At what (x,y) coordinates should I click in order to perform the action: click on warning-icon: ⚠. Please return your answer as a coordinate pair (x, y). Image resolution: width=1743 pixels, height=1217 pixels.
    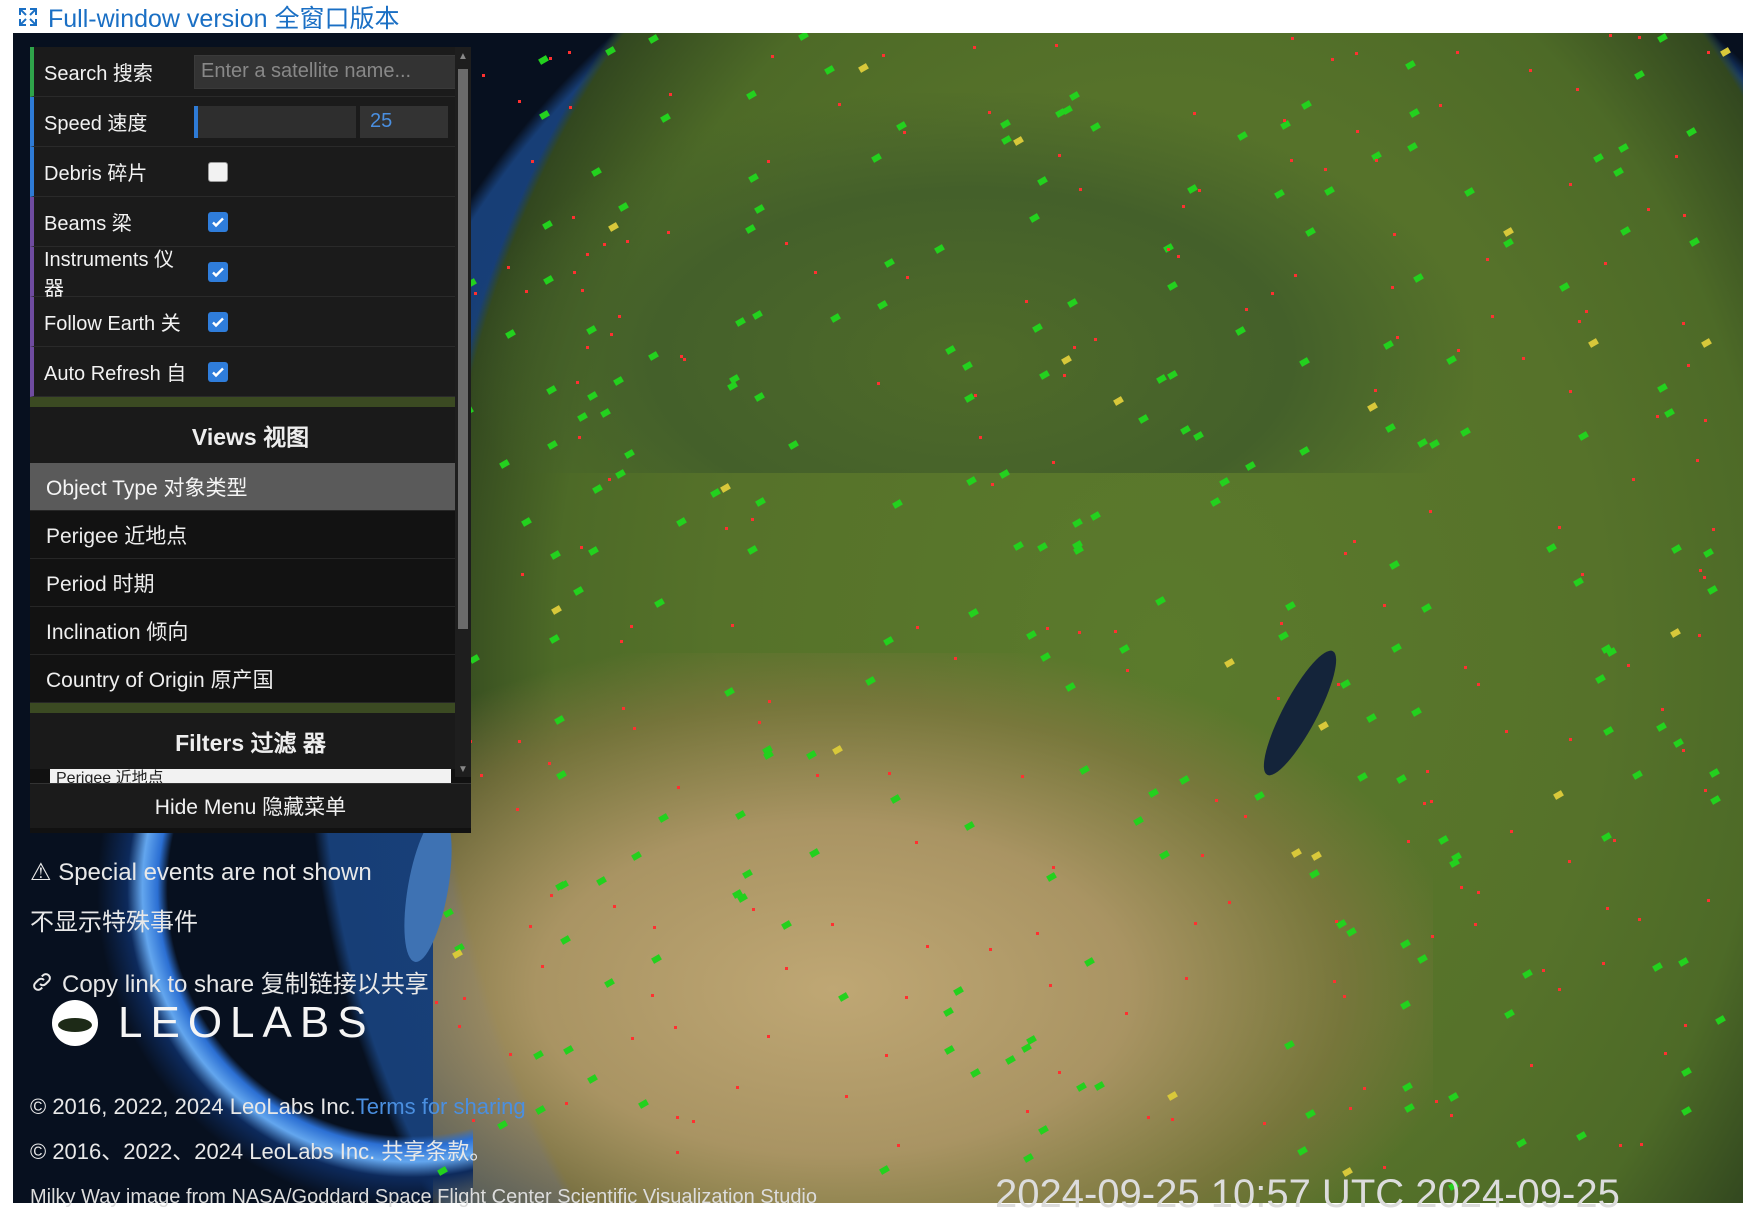
    Looking at the image, I should click on (41, 872).